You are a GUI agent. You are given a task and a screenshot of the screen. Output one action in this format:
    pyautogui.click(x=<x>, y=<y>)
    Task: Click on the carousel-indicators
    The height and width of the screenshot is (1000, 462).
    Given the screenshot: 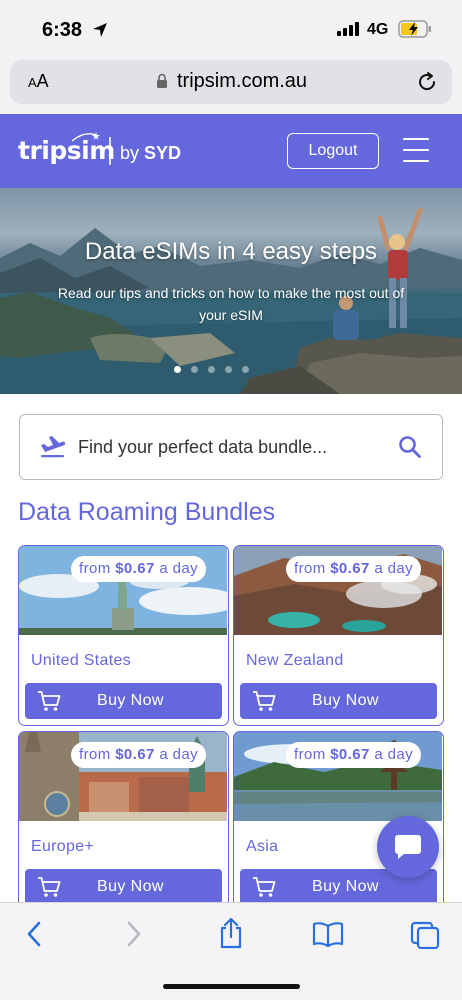 What is the action you would take?
    pyautogui.click(x=211, y=369)
    